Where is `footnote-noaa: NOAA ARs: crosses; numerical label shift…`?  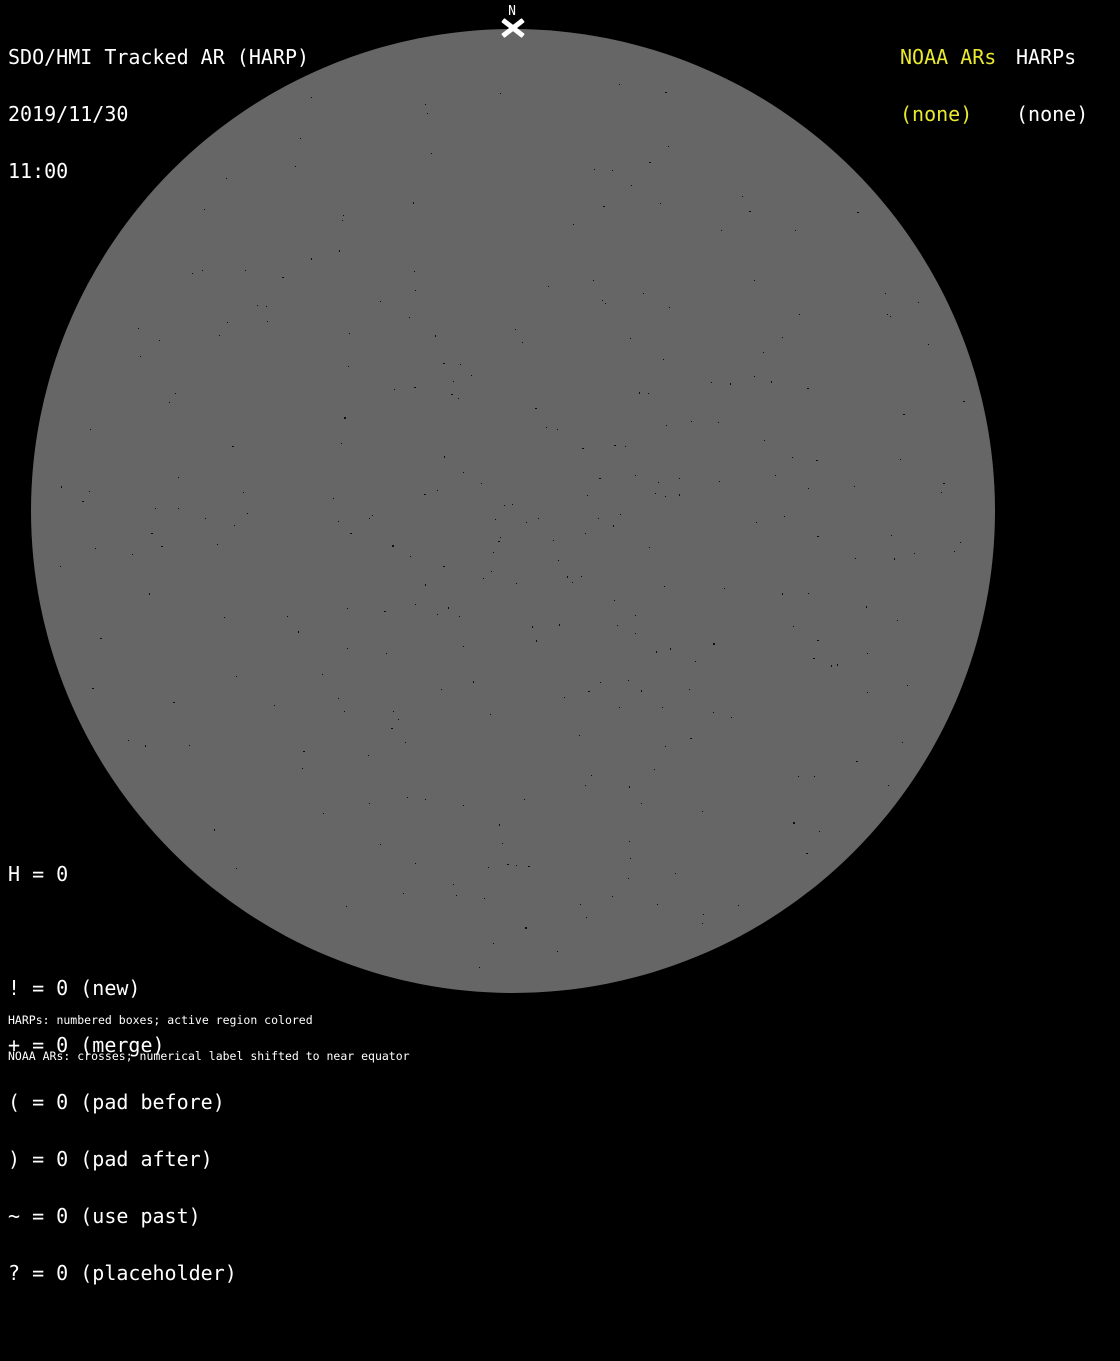 footnote-noaa: NOAA ARs: crosses; numerical label shift… is located at coordinates (209, 1056).